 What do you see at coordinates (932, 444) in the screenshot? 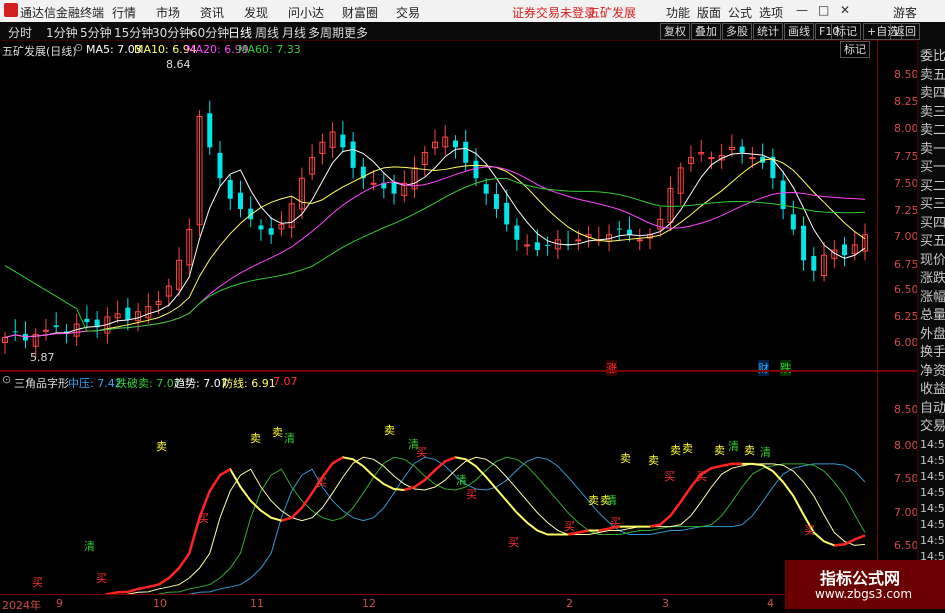
I see `time-item-0: 14:56` at bounding box center [932, 444].